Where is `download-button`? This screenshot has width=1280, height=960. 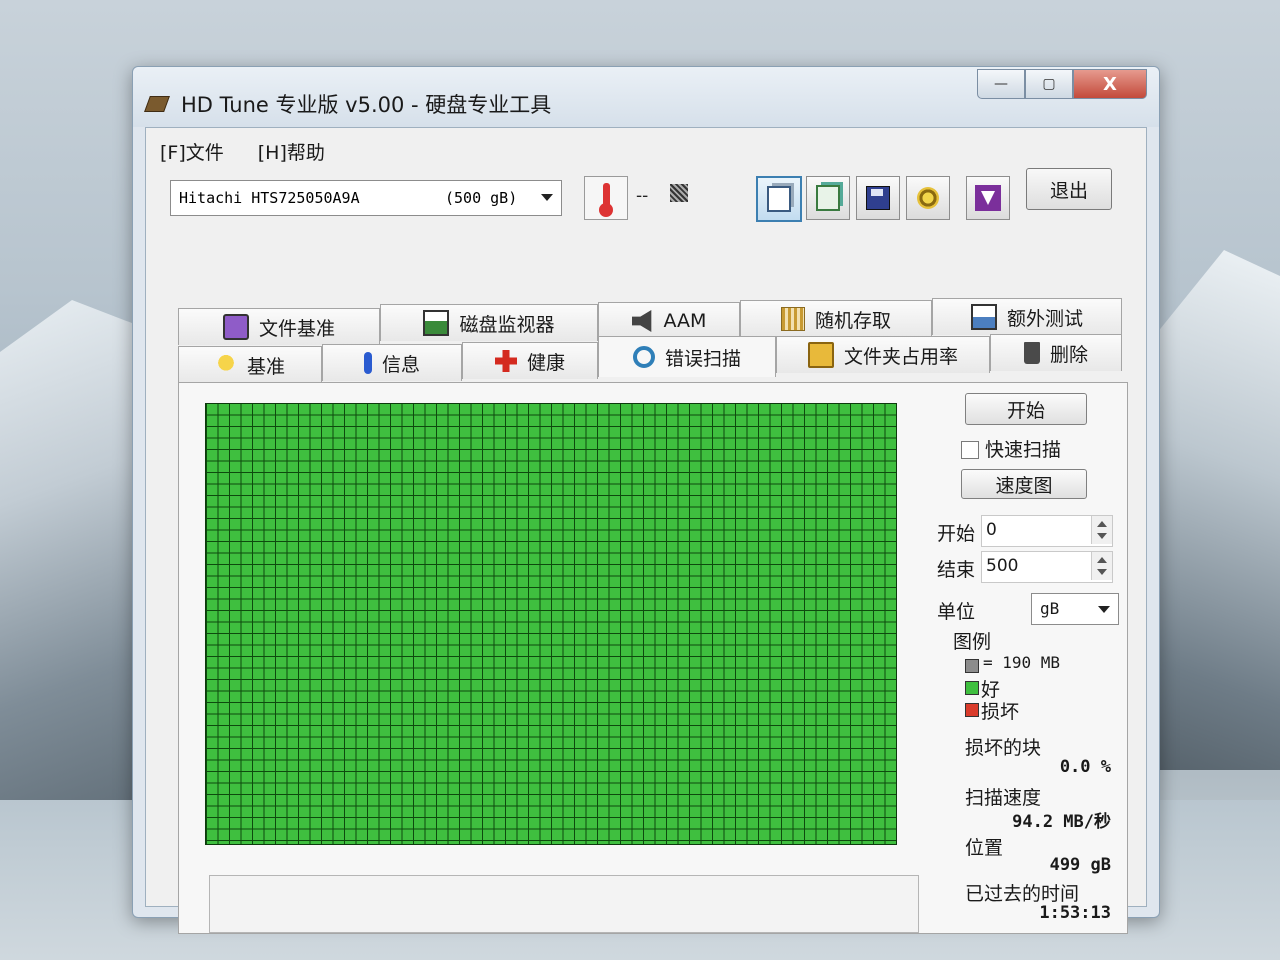 download-button is located at coordinates (988, 198).